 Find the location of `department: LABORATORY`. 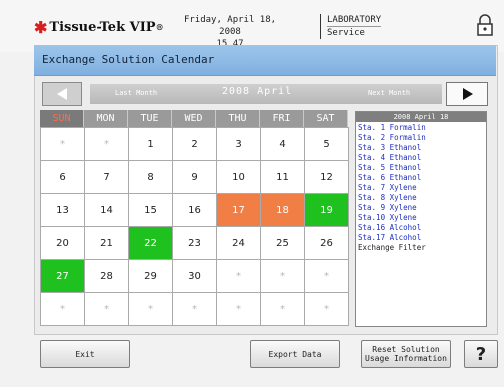

department: LABORATORY is located at coordinates (354, 20).